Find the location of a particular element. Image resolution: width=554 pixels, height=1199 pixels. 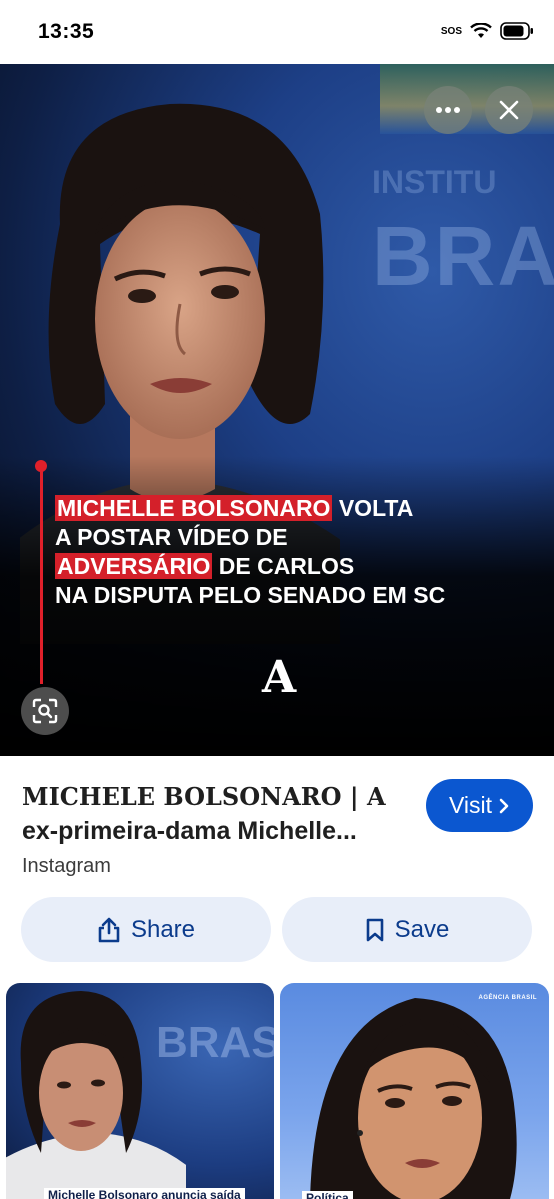

lens-search-button is located at coordinates (45, 711).